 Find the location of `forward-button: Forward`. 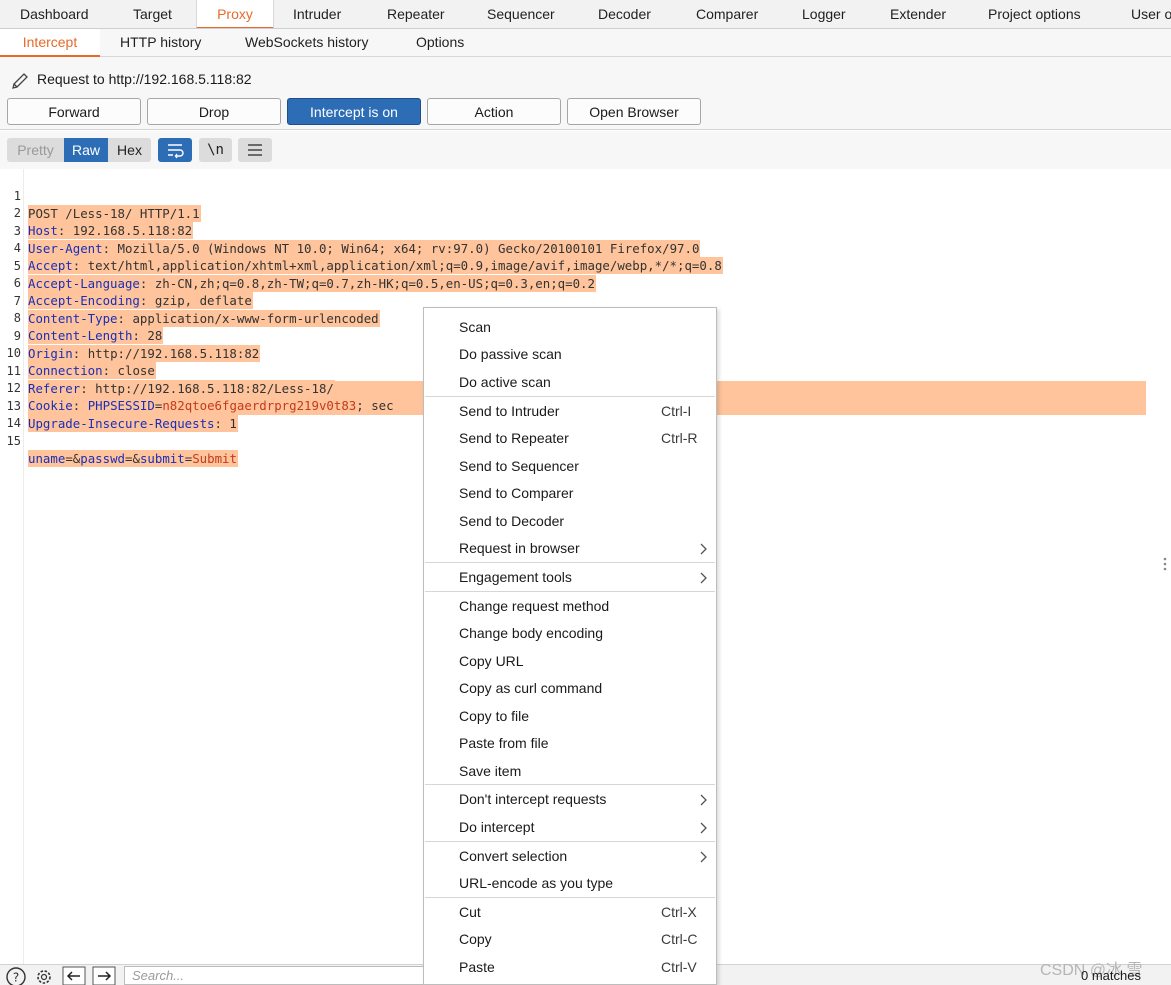

forward-button: Forward is located at coordinates (74, 111).